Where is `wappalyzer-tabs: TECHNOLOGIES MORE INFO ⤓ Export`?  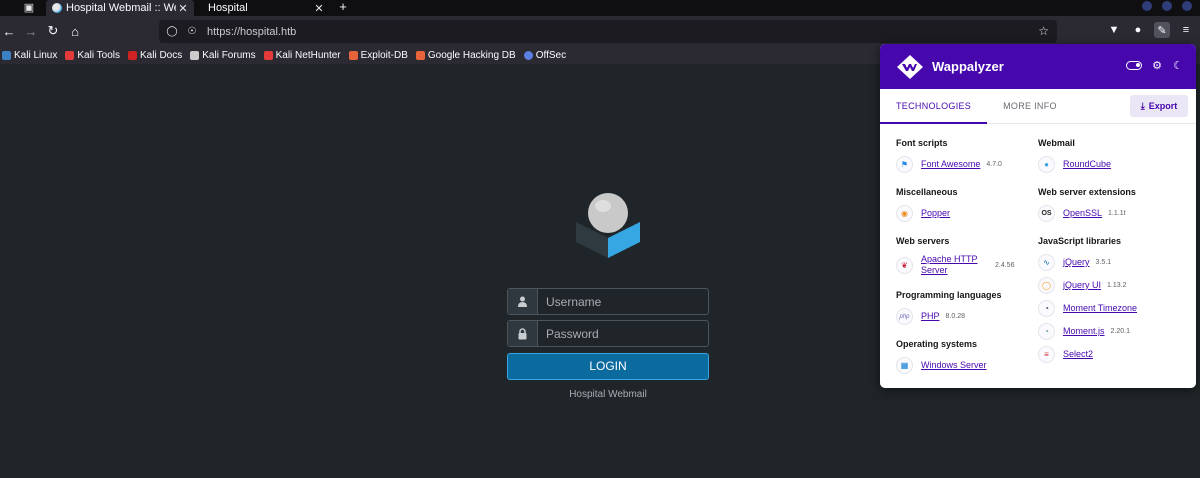
wappalyzer-tabs: TECHNOLOGIES MORE INFO ⤓ Export is located at coordinates (1038, 106).